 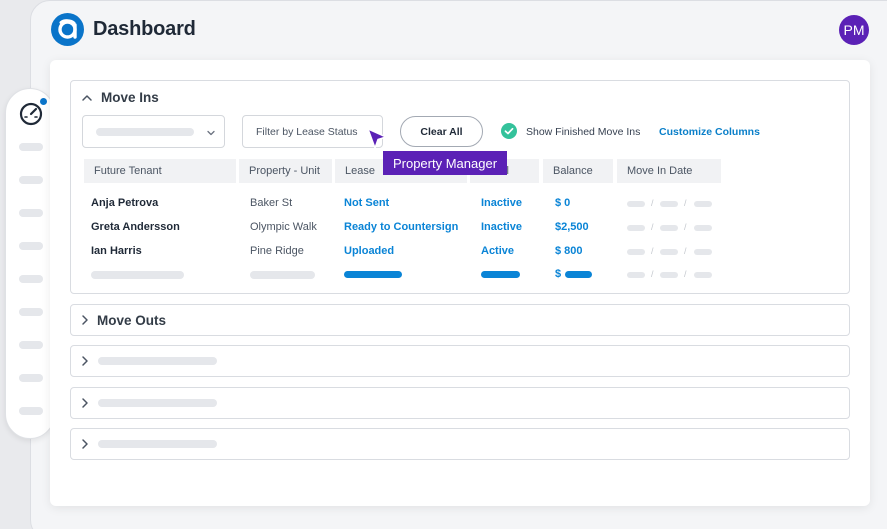 What do you see at coordinates (445, 163) in the screenshot?
I see `cursor-tooltip: Property Manager` at bounding box center [445, 163].